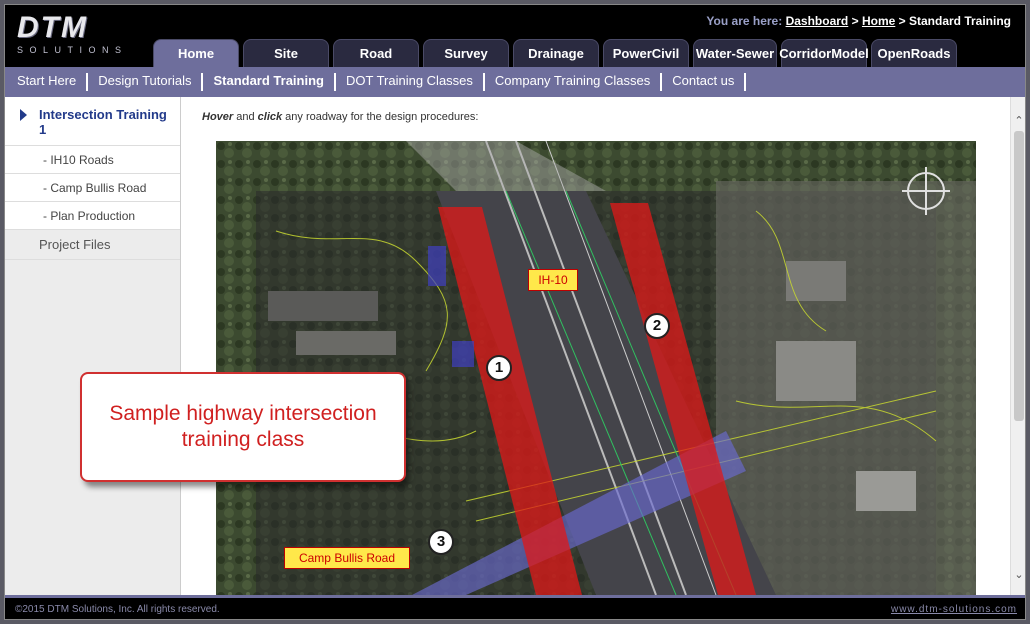 This screenshot has width=1030, height=624. I want to click on camp-bullis-road-label: Camp Bullis Road, so click(347, 558).